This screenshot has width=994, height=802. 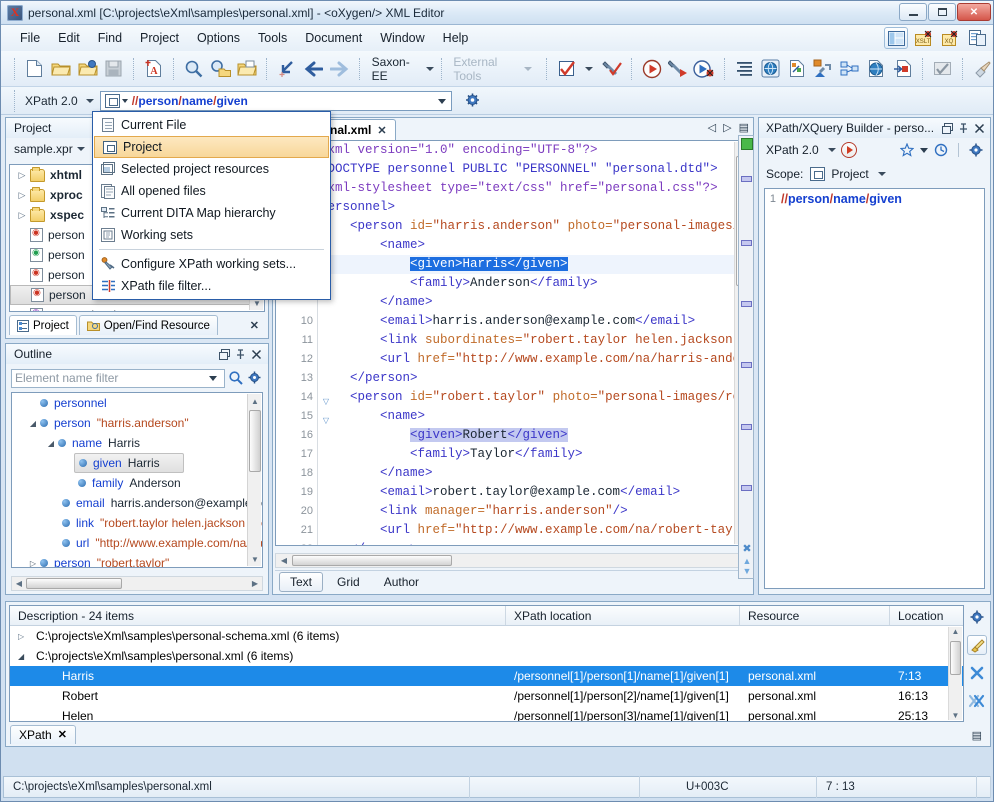 I want to click on tab-open-find-resource: Open/Find Resource, so click(x=148, y=325).